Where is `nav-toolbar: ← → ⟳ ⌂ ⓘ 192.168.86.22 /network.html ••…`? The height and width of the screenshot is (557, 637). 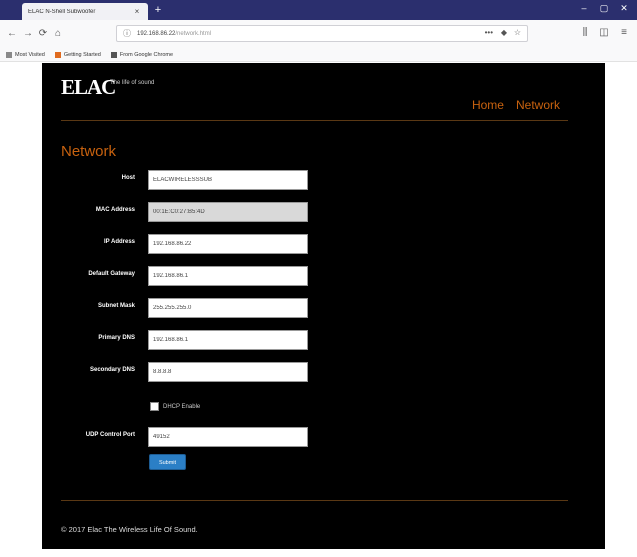 nav-toolbar: ← → ⟳ ⌂ ⓘ 192.168.86.22 /network.html ••… is located at coordinates (318, 34).